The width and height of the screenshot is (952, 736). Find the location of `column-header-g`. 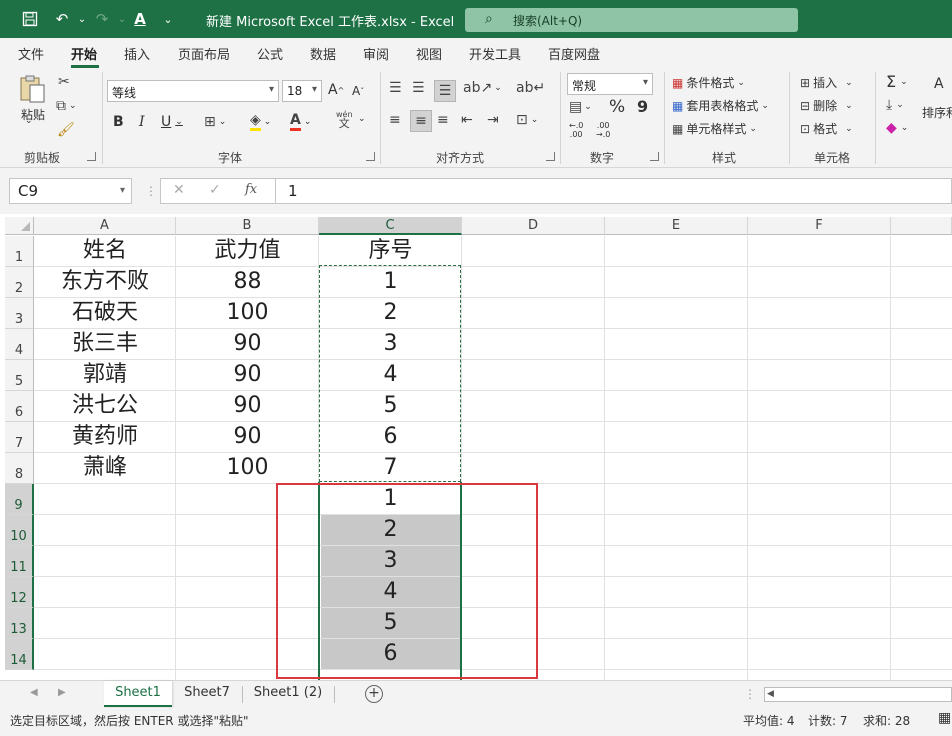

column-header-g is located at coordinates (921, 226).